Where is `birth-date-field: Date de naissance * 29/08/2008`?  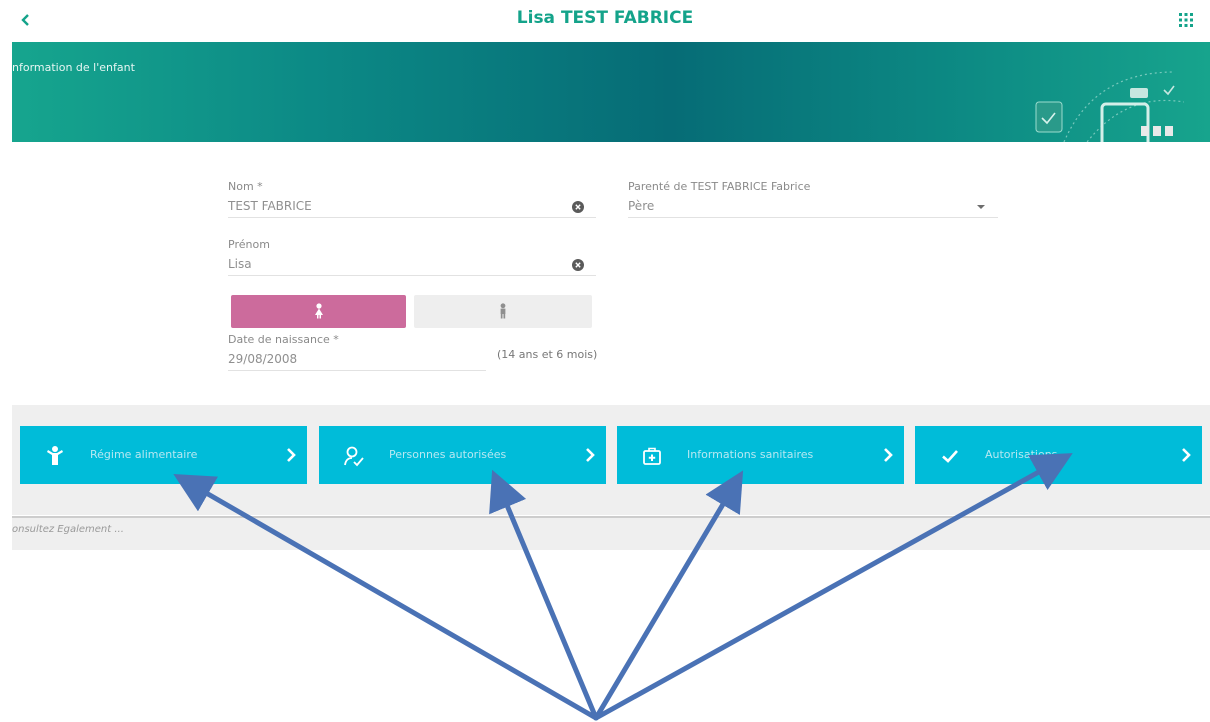
birth-date-field: Date de naissance * 29/08/2008 is located at coordinates (357, 352).